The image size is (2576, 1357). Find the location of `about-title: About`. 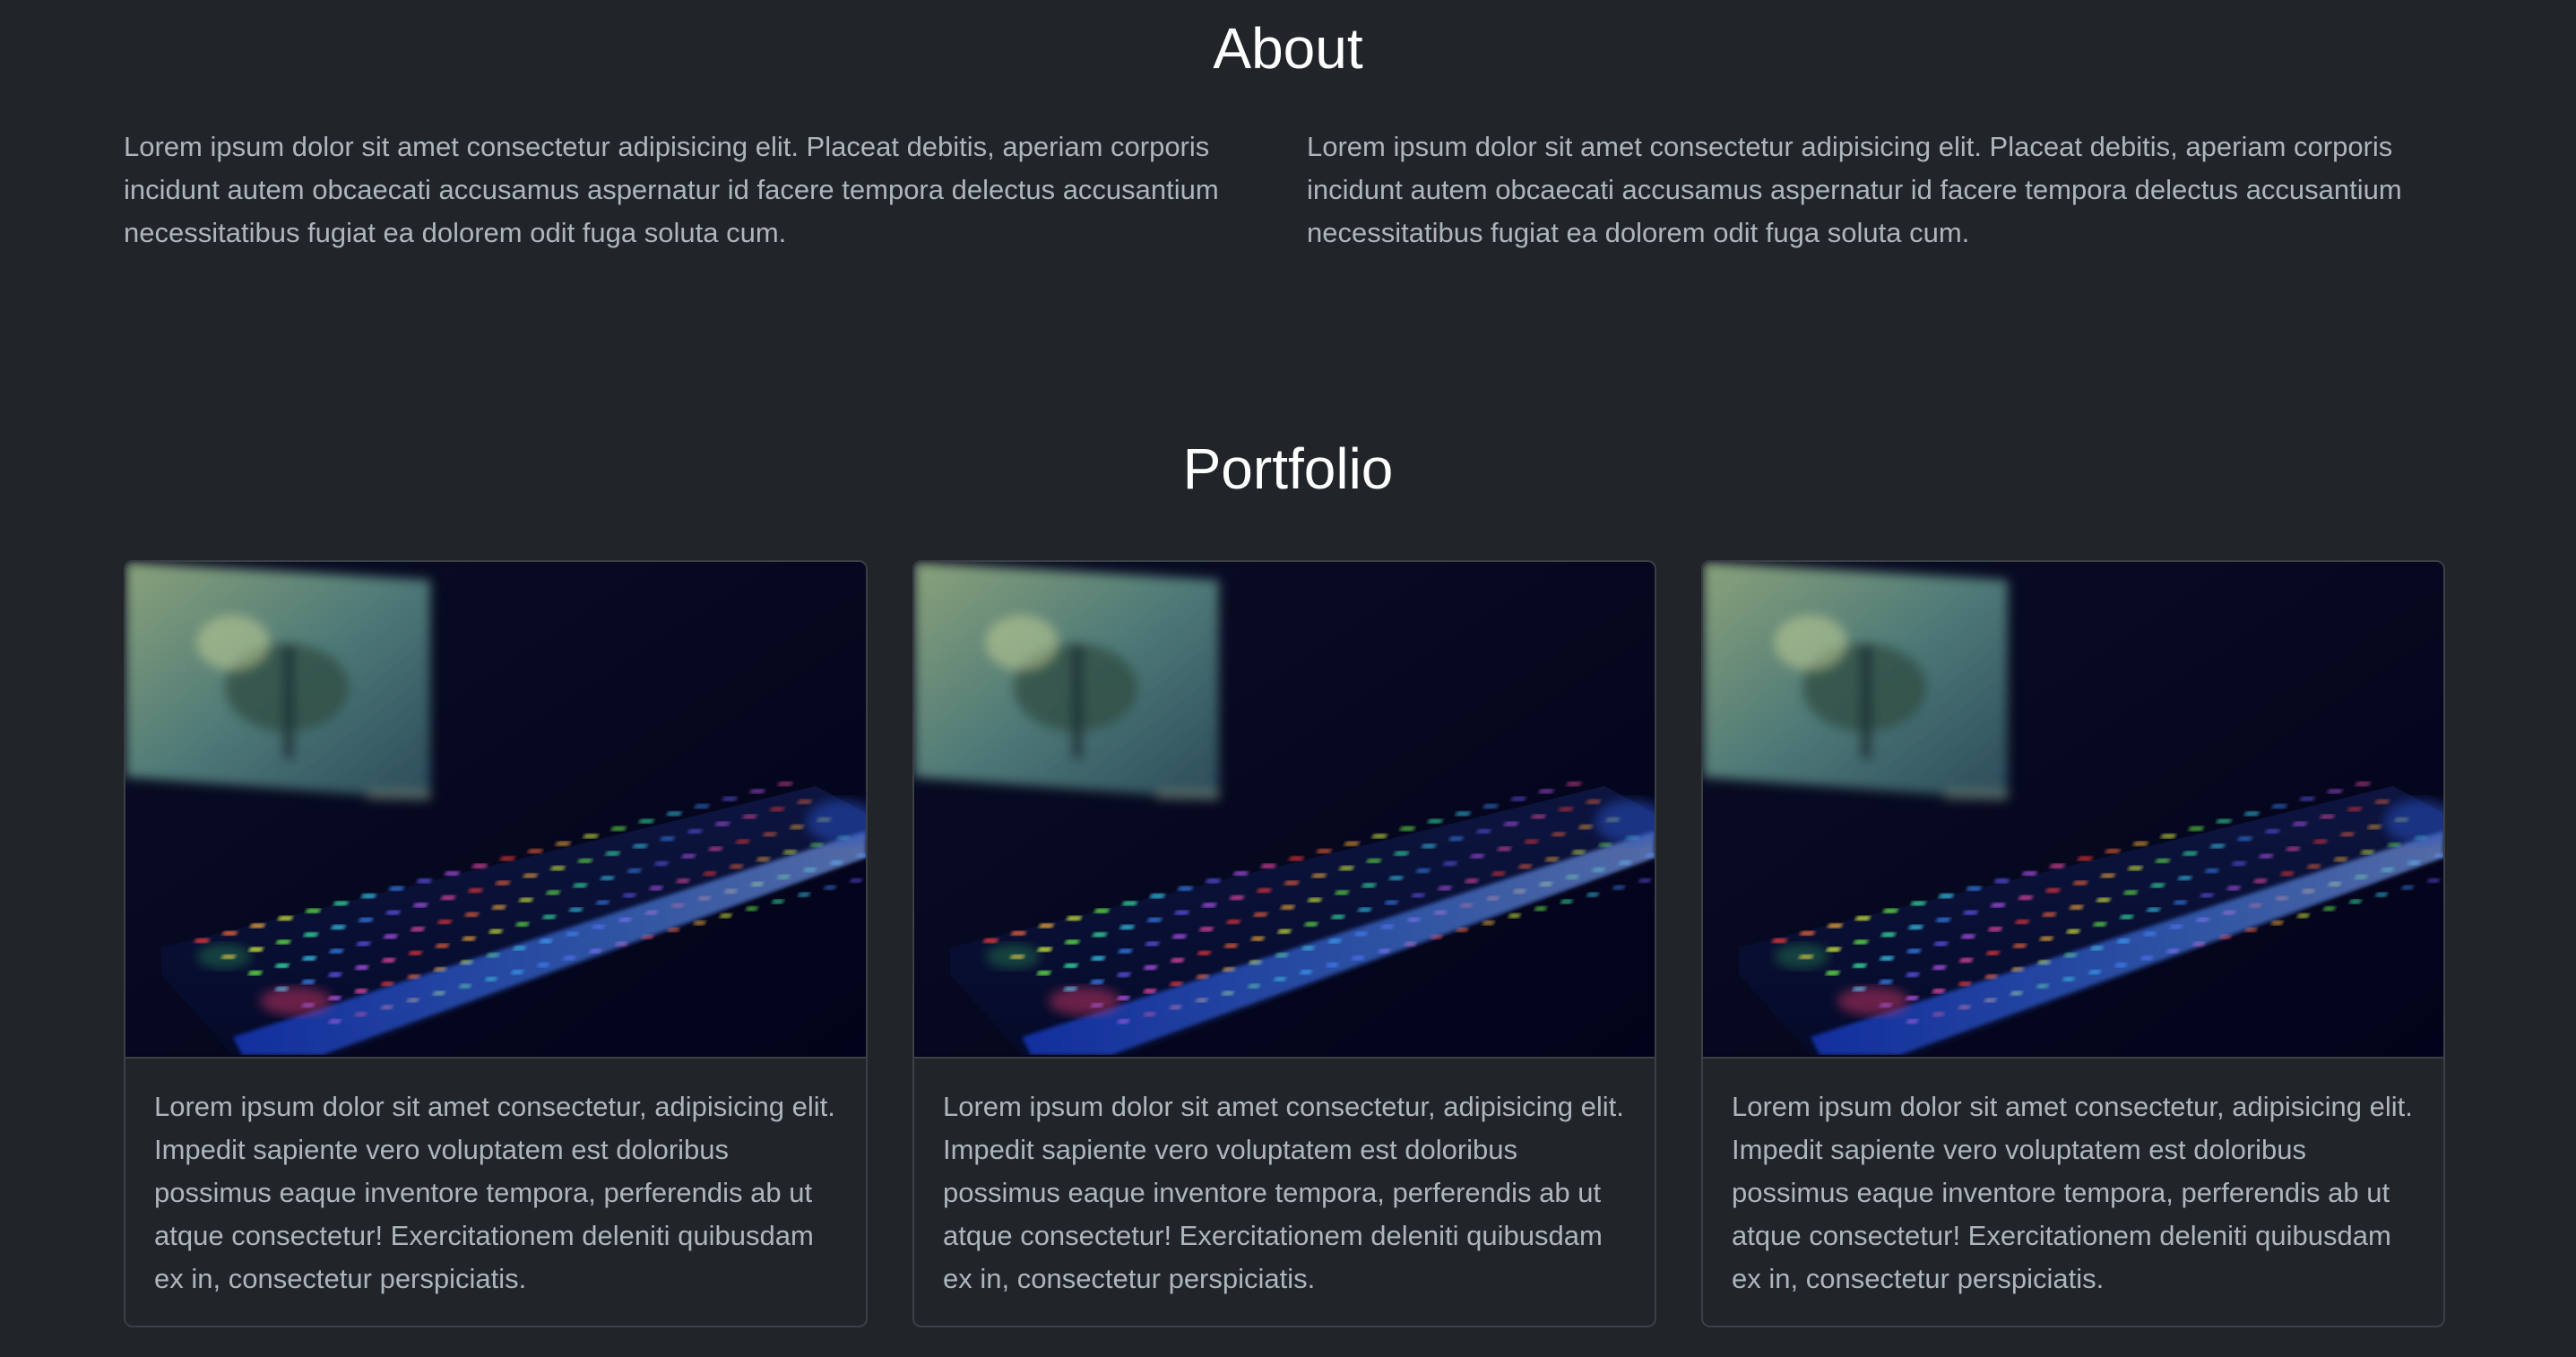

about-title: About is located at coordinates (1288, 48).